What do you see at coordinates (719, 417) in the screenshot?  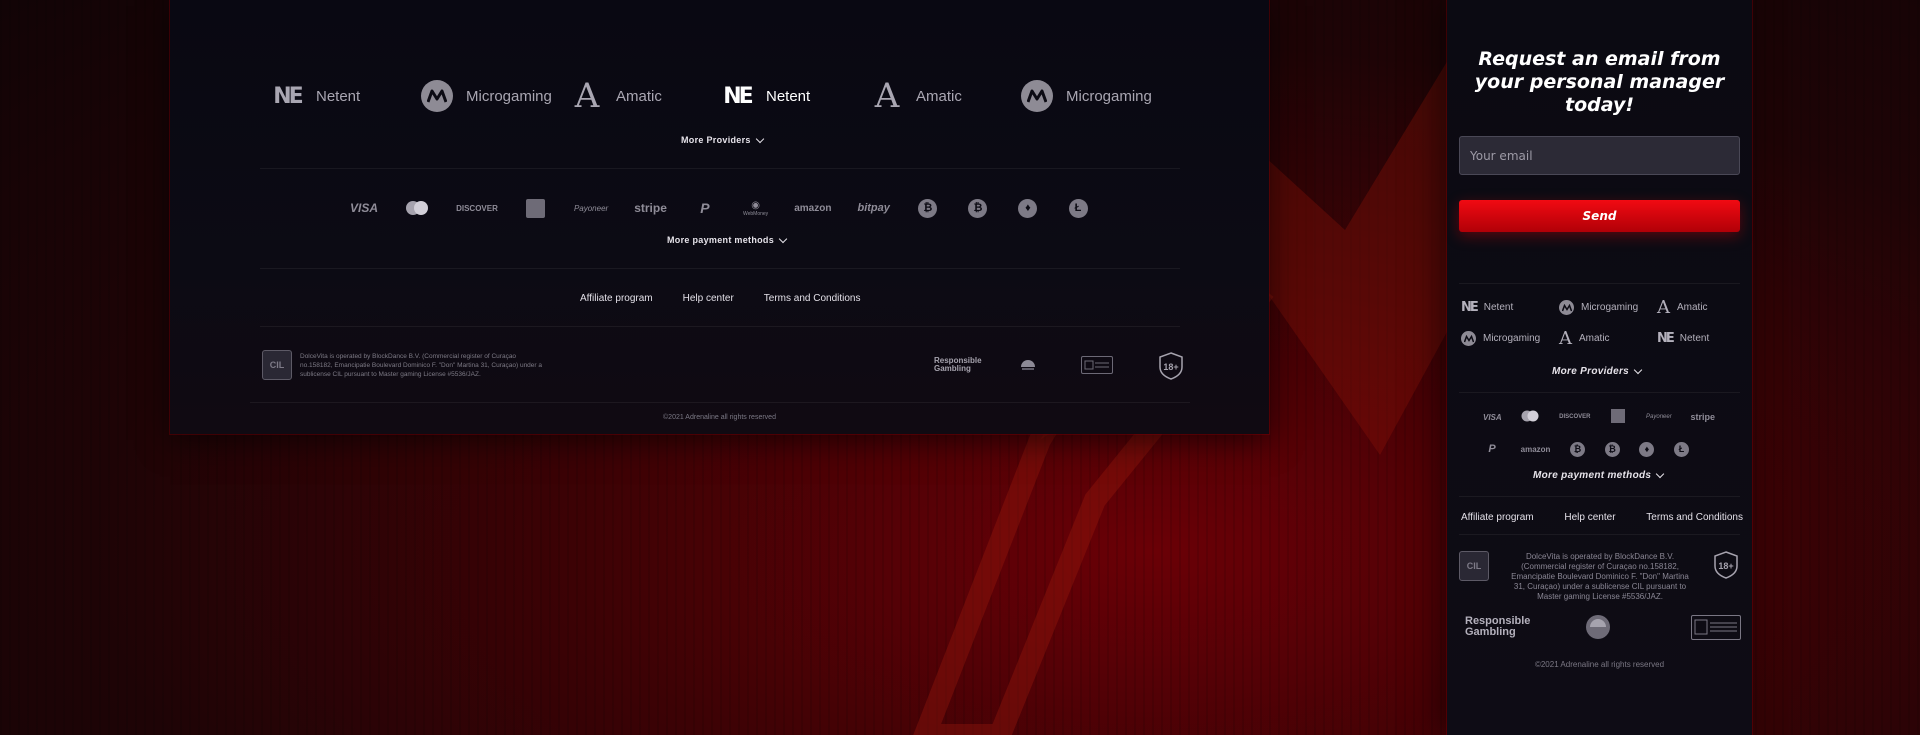 I see `copyright: ©2021 Adrenaline all rights reserved` at bounding box center [719, 417].